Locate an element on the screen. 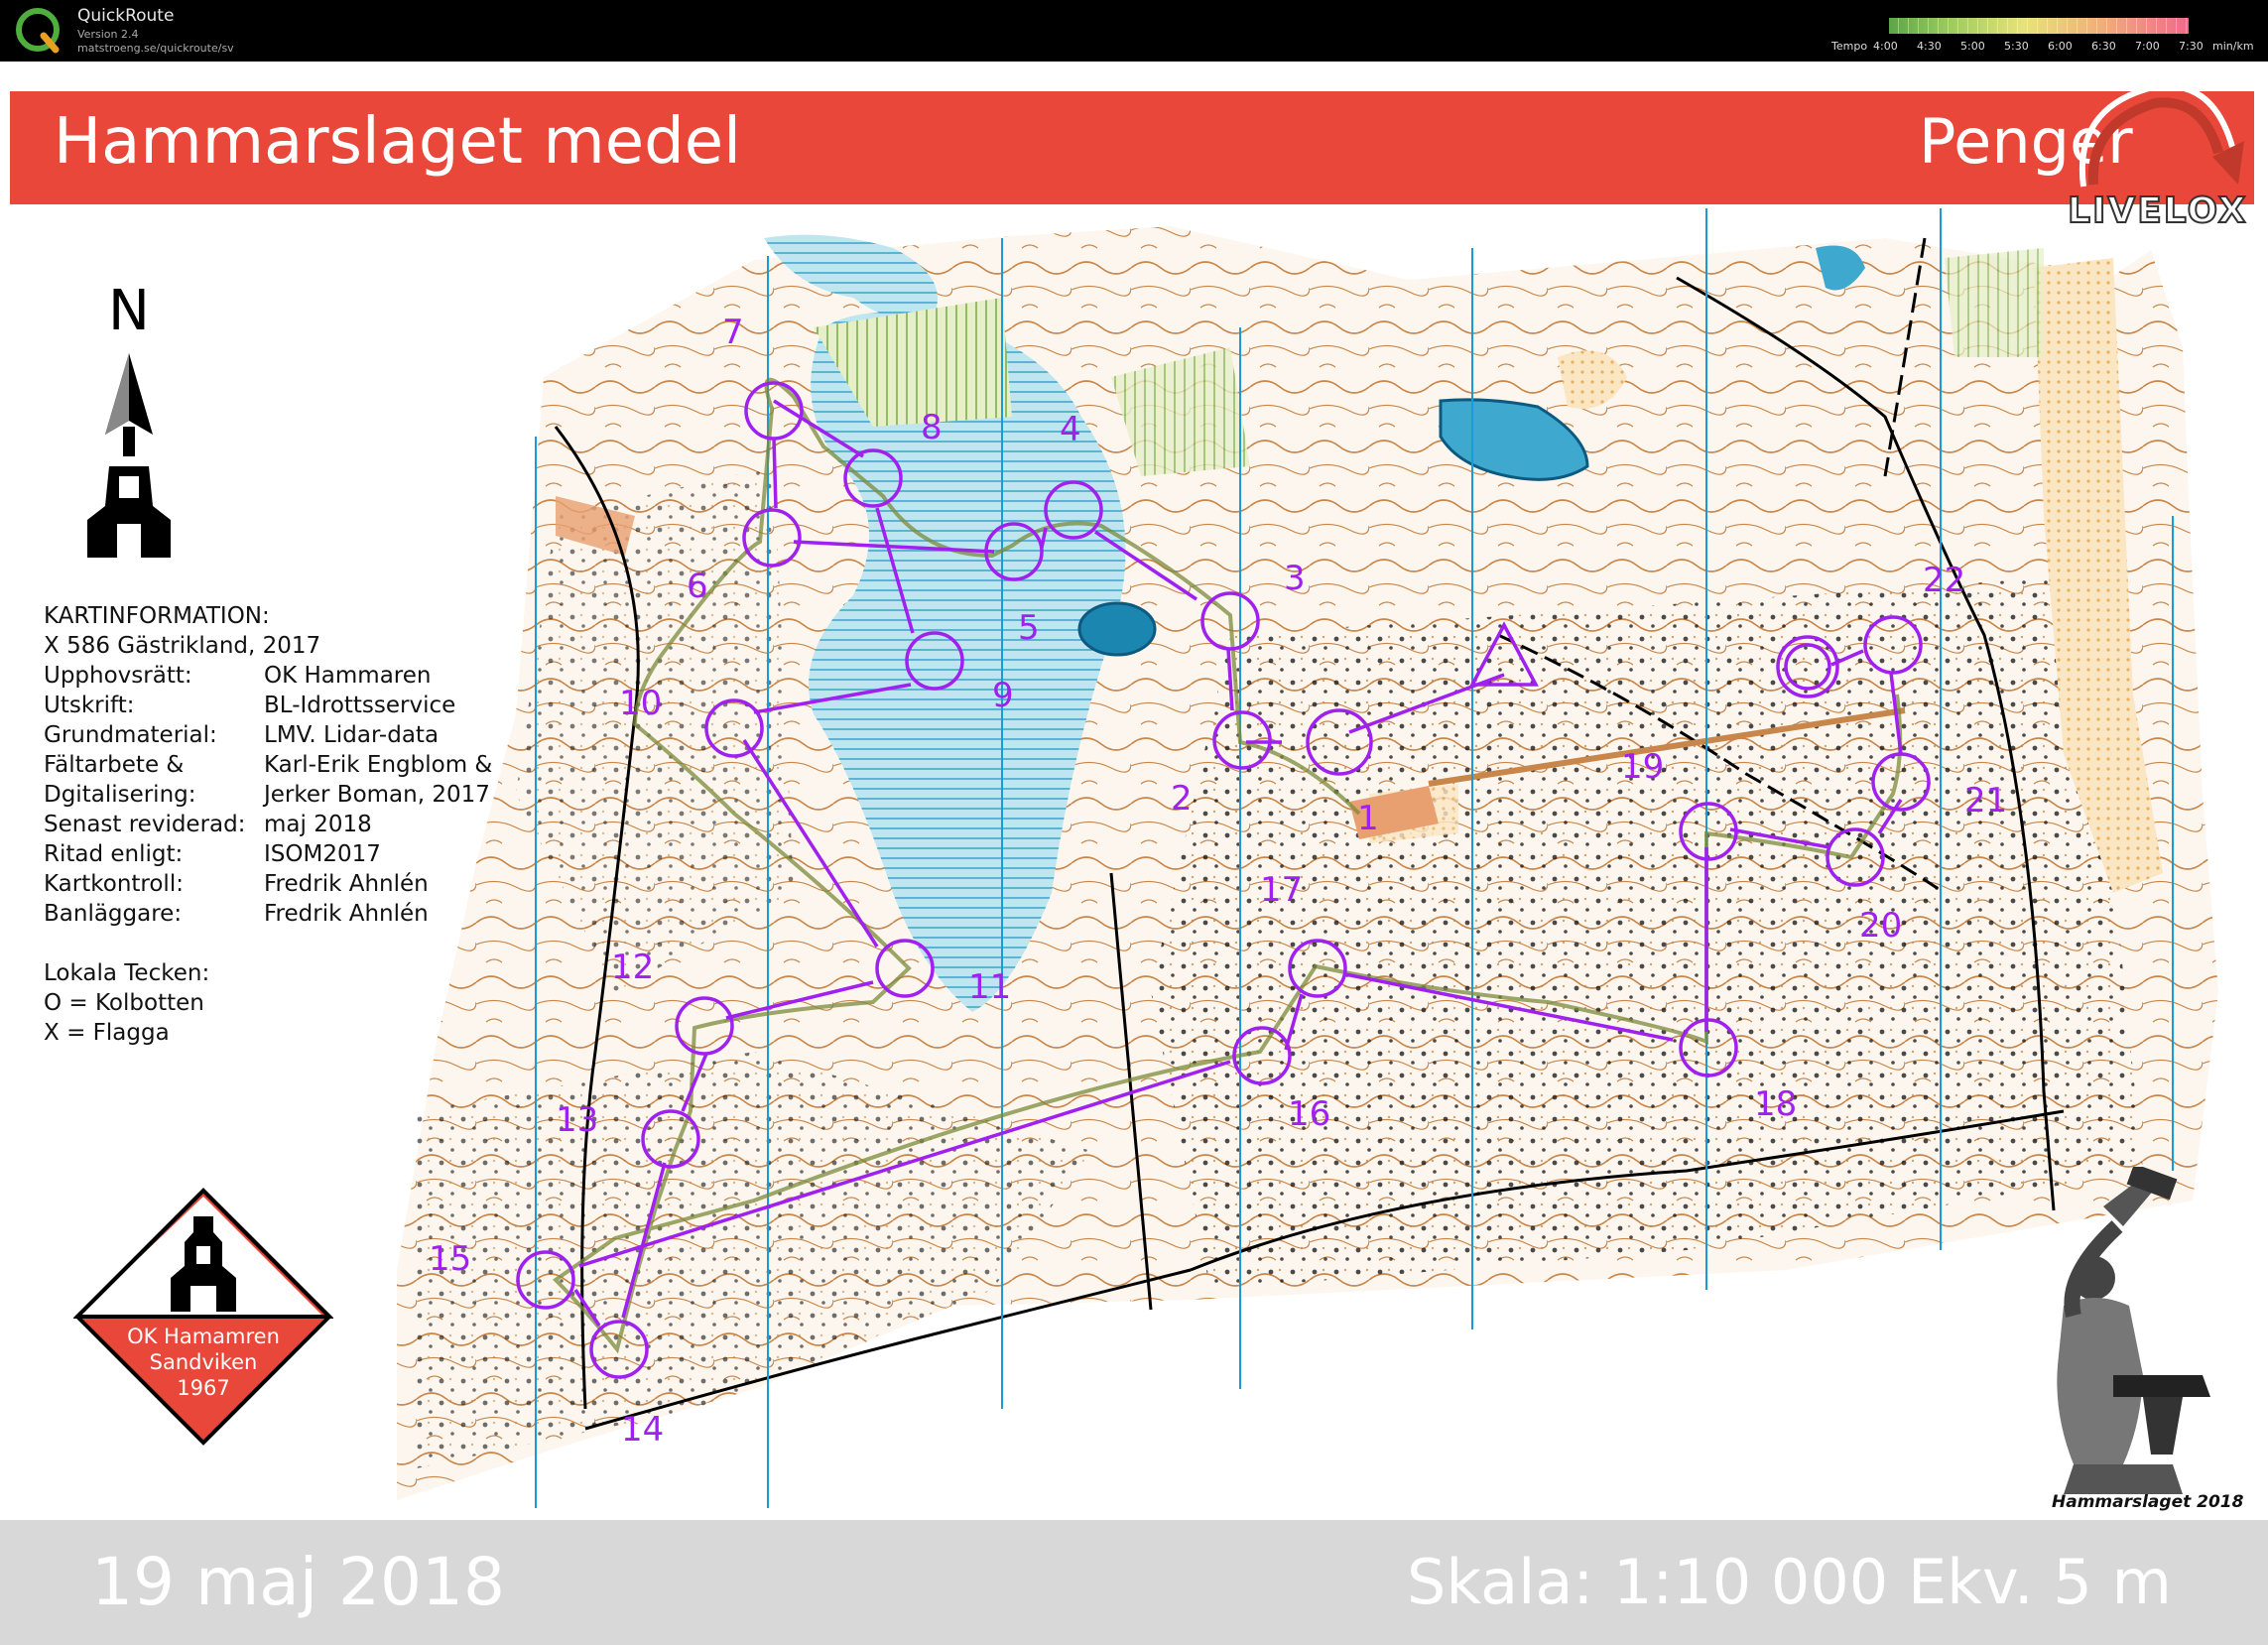 The height and width of the screenshot is (1645, 2268). info-subheading: X 586 Gästrikland, 2017 is located at coordinates (182, 646).